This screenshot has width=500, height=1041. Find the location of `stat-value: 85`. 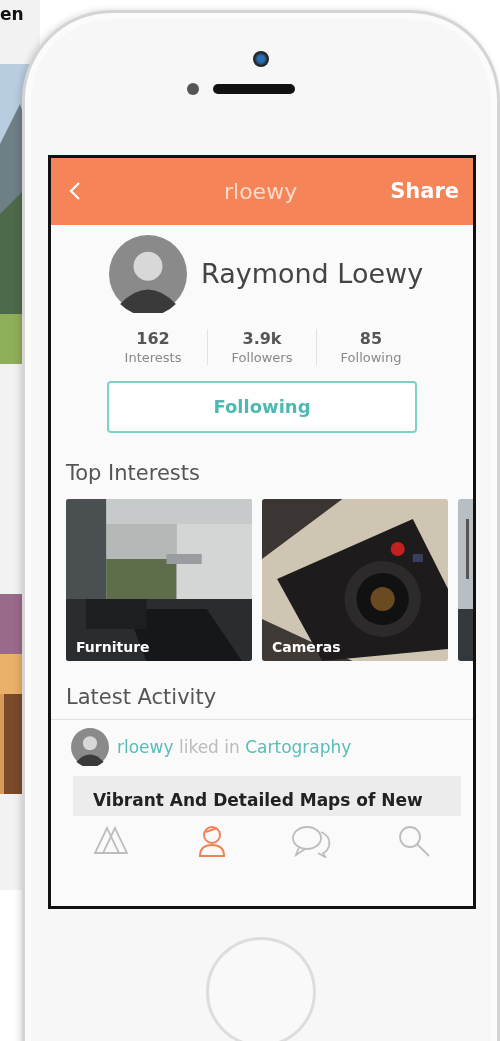

stat-value: 85 is located at coordinates (371, 338).